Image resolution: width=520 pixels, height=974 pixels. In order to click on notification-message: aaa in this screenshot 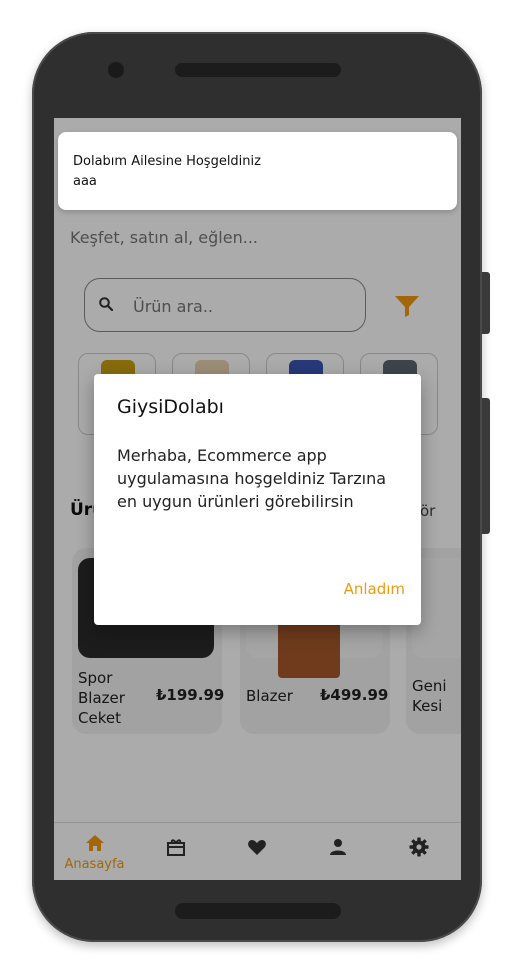, I will do `click(85, 181)`.